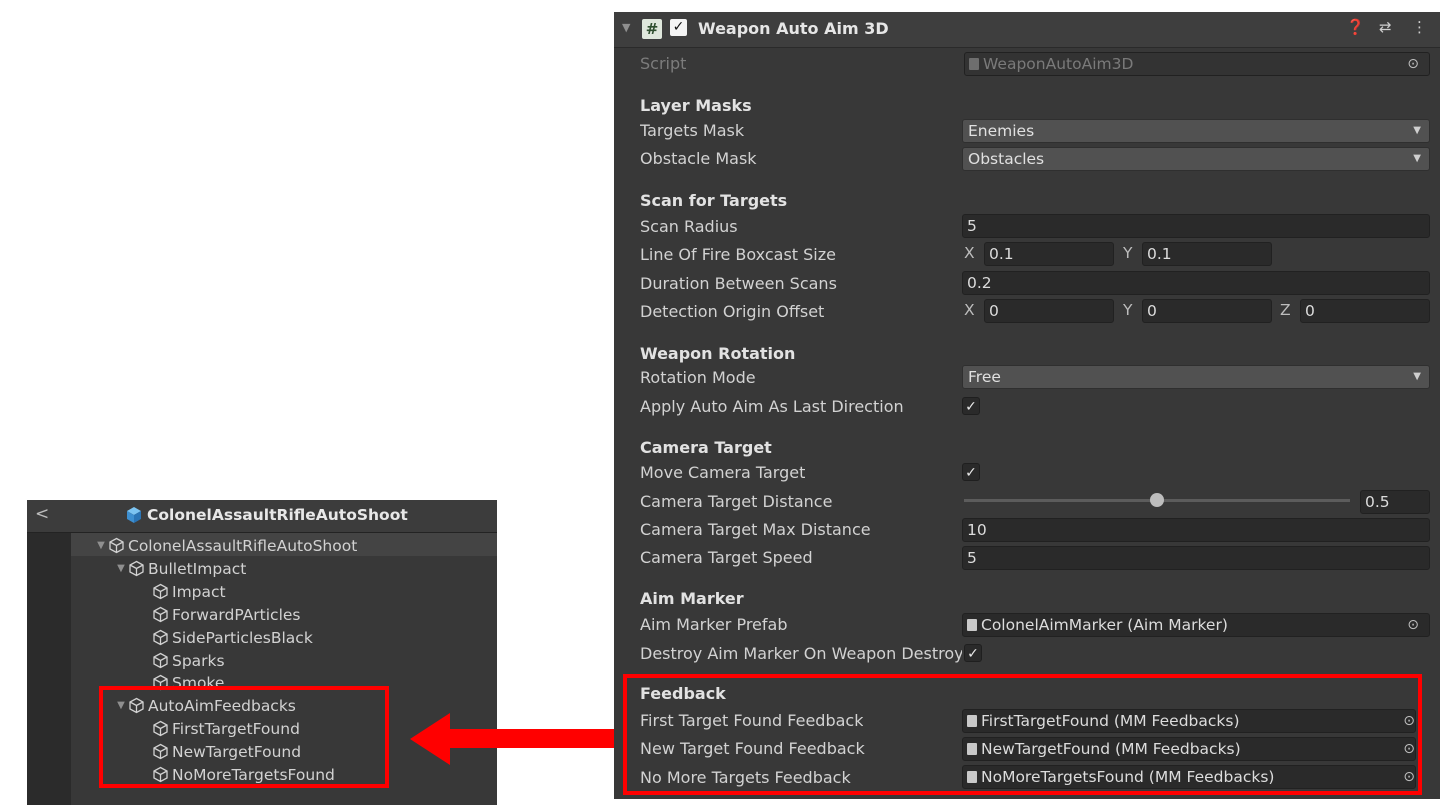 Image resolution: width=1445 pixels, height=805 pixels. I want to click on highlight-box-hierarchy, so click(244, 737).